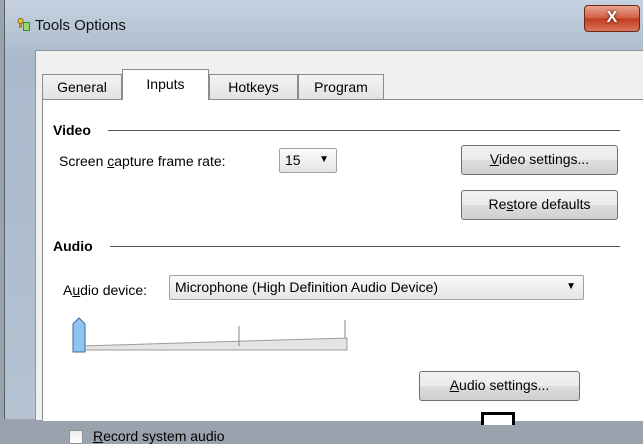 The image size is (643, 444). Describe the element at coordinates (308, 160) in the screenshot. I see `frame-rate-select: 15 ▼` at that location.